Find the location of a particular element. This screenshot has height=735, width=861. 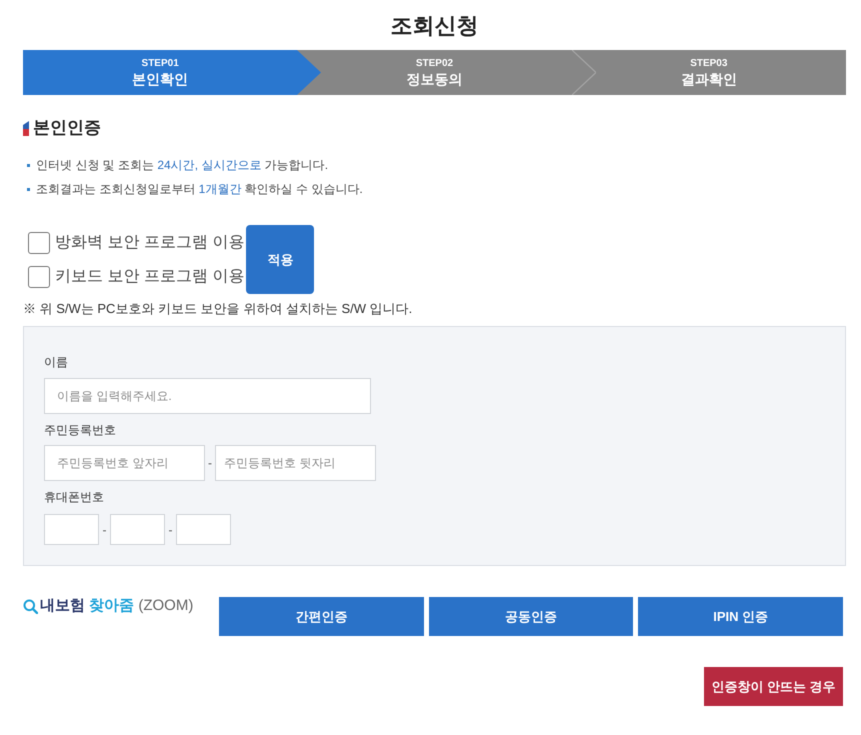

step-label: 결과확인 is located at coordinates (708, 79).